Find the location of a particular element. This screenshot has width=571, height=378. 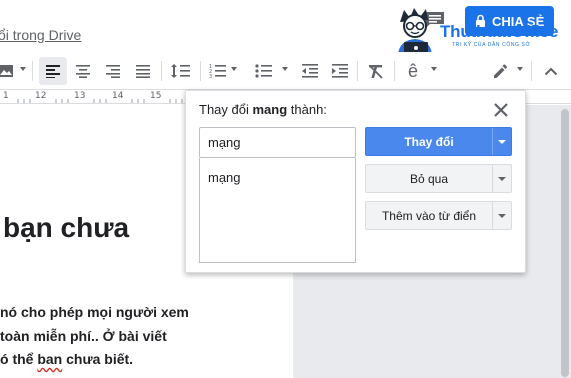

numbered-list-button: 1 2 3 is located at coordinates (218, 71).